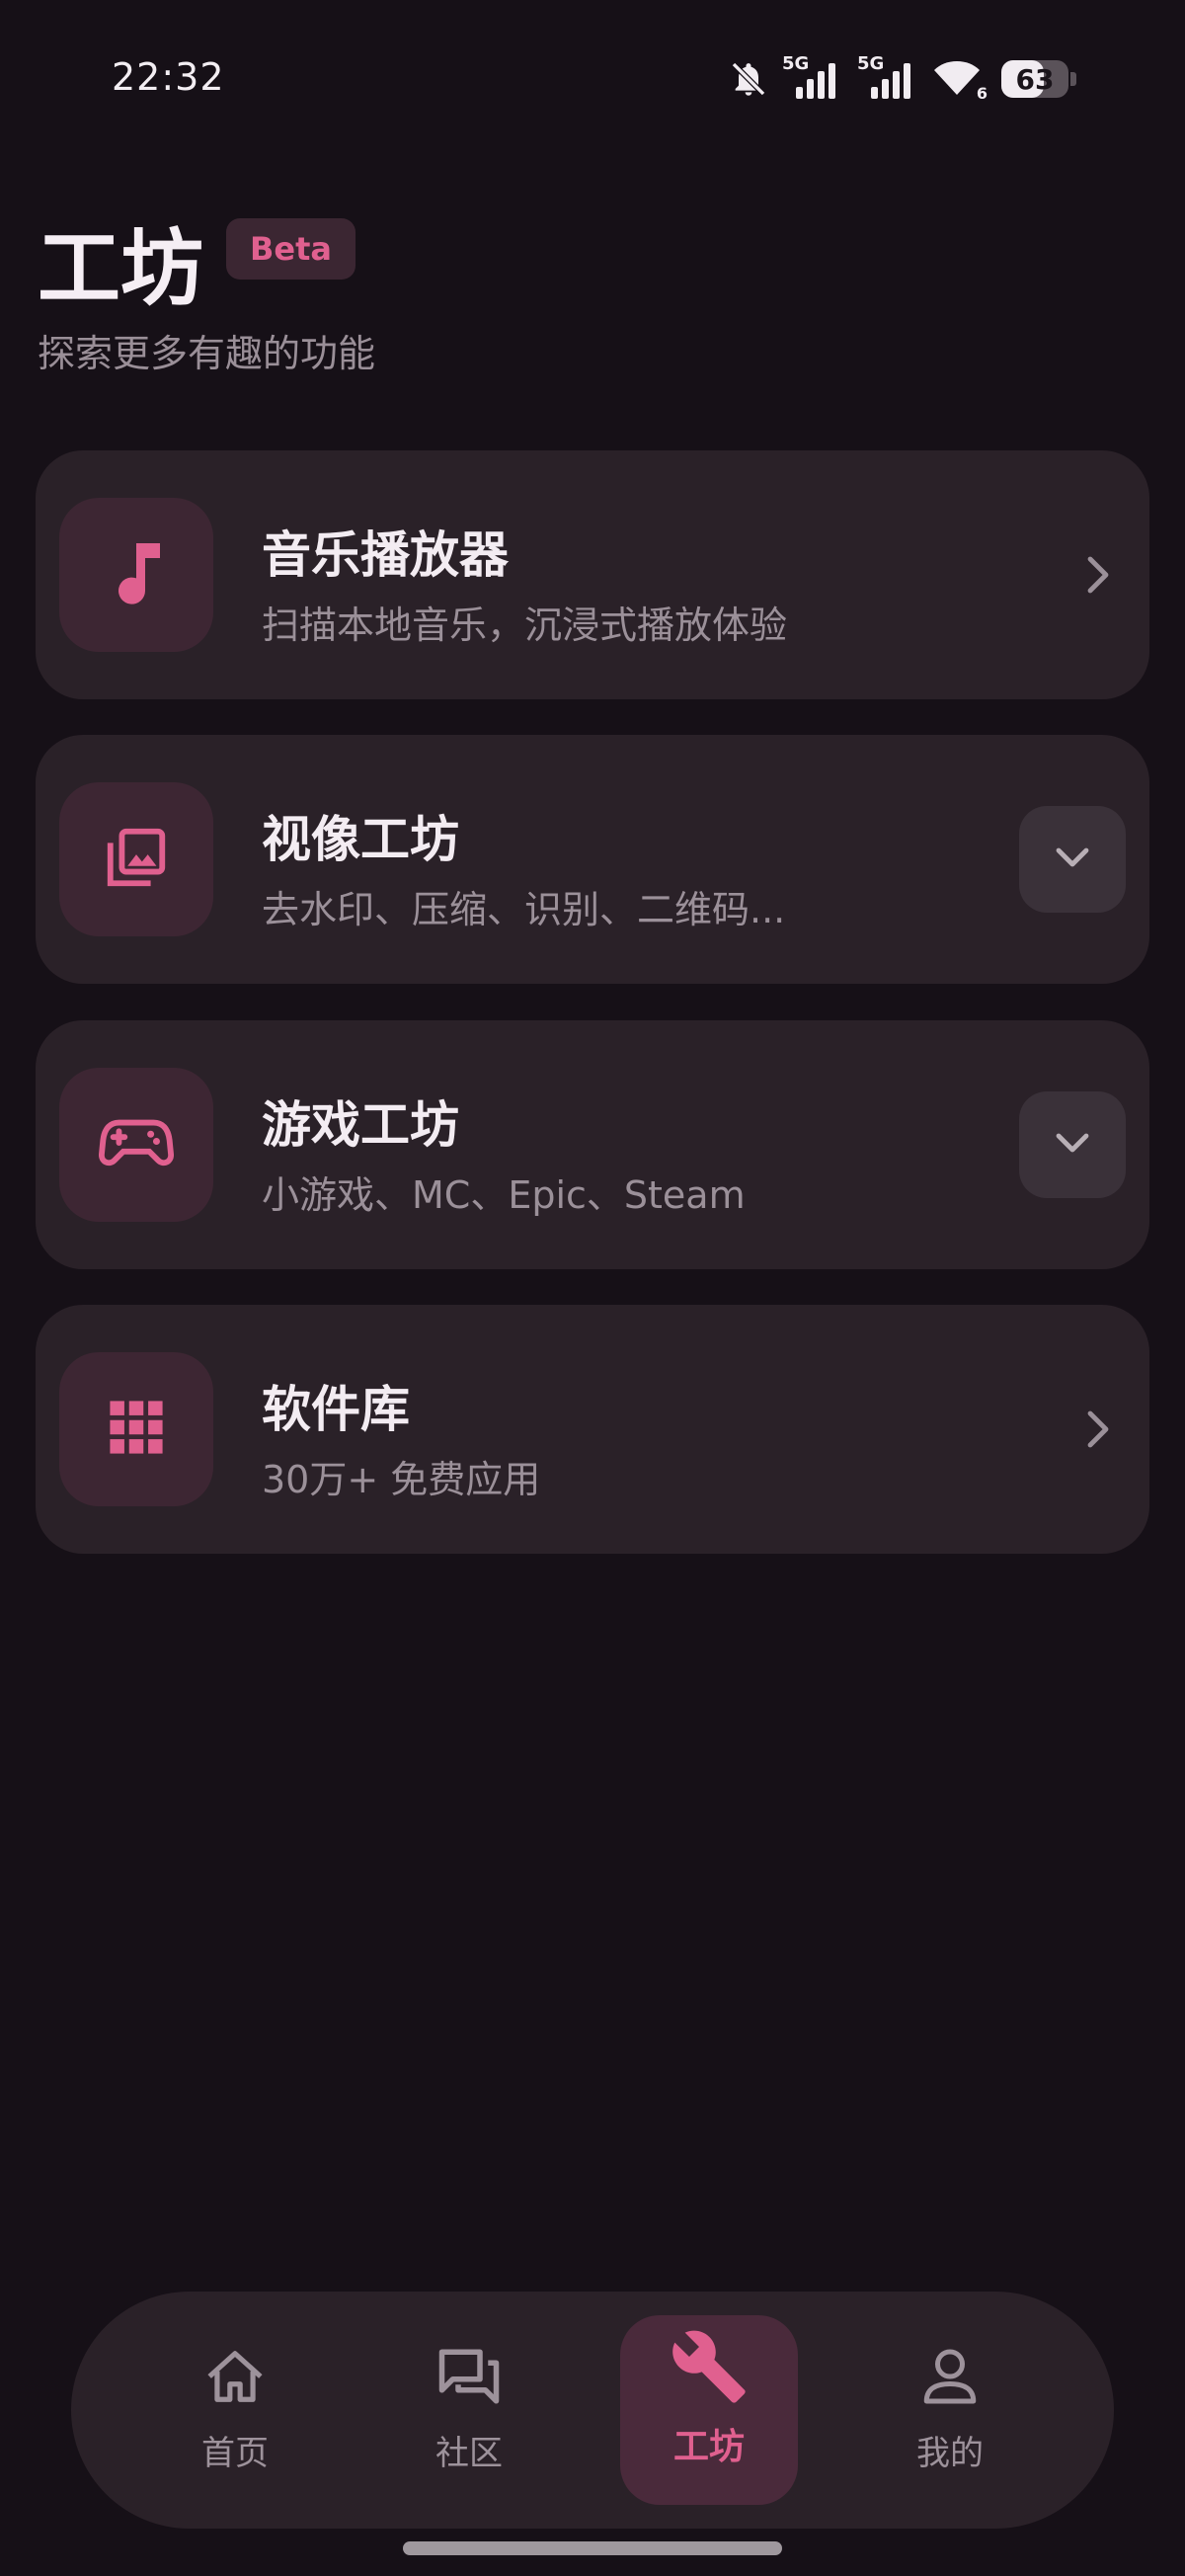 The height and width of the screenshot is (2576, 1185). Describe the element at coordinates (360, 1125) in the screenshot. I see `card-title: 游戏工坊` at that location.